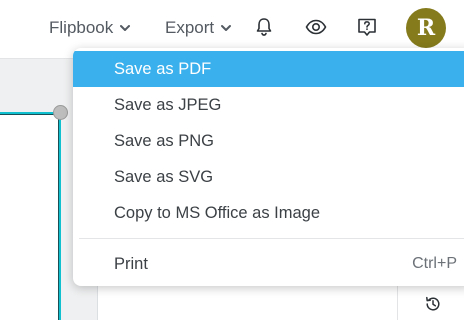 The width and height of the screenshot is (464, 320). What do you see at coordinates (271, 238) in the screenshot?
I see `menu-divider` at bounding box center [271, 238].